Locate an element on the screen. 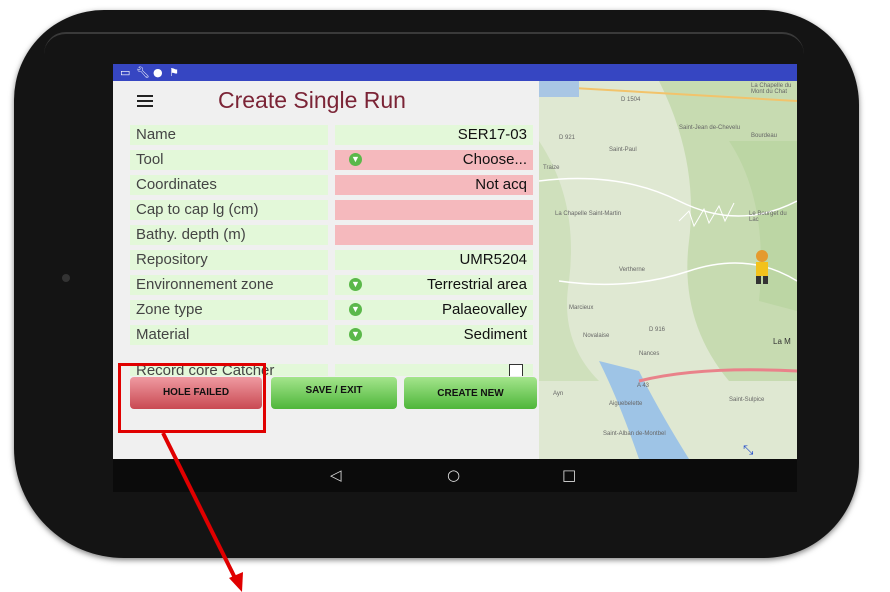 The height and width of the screenshot is (592, 890). annotation-arrow is located at coordinates (202, 512).